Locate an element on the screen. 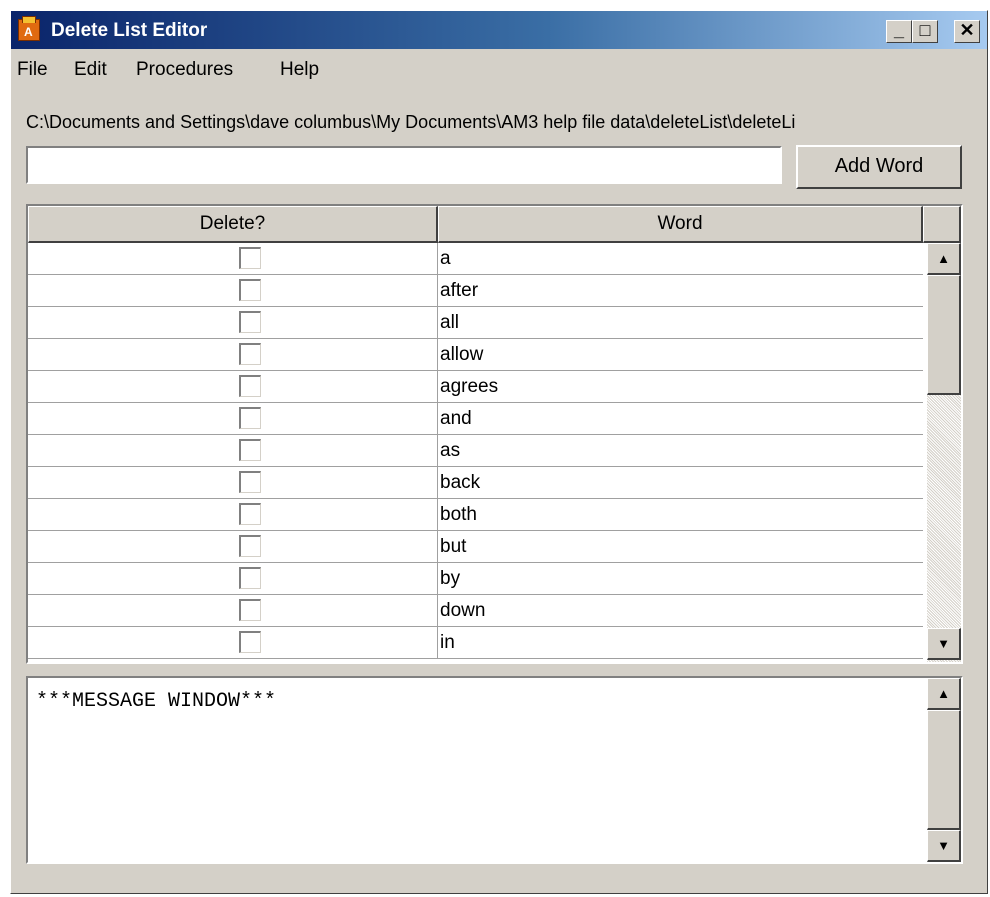 The image size is (990, 897). word-cell: in is located at coordinates (681, 642).